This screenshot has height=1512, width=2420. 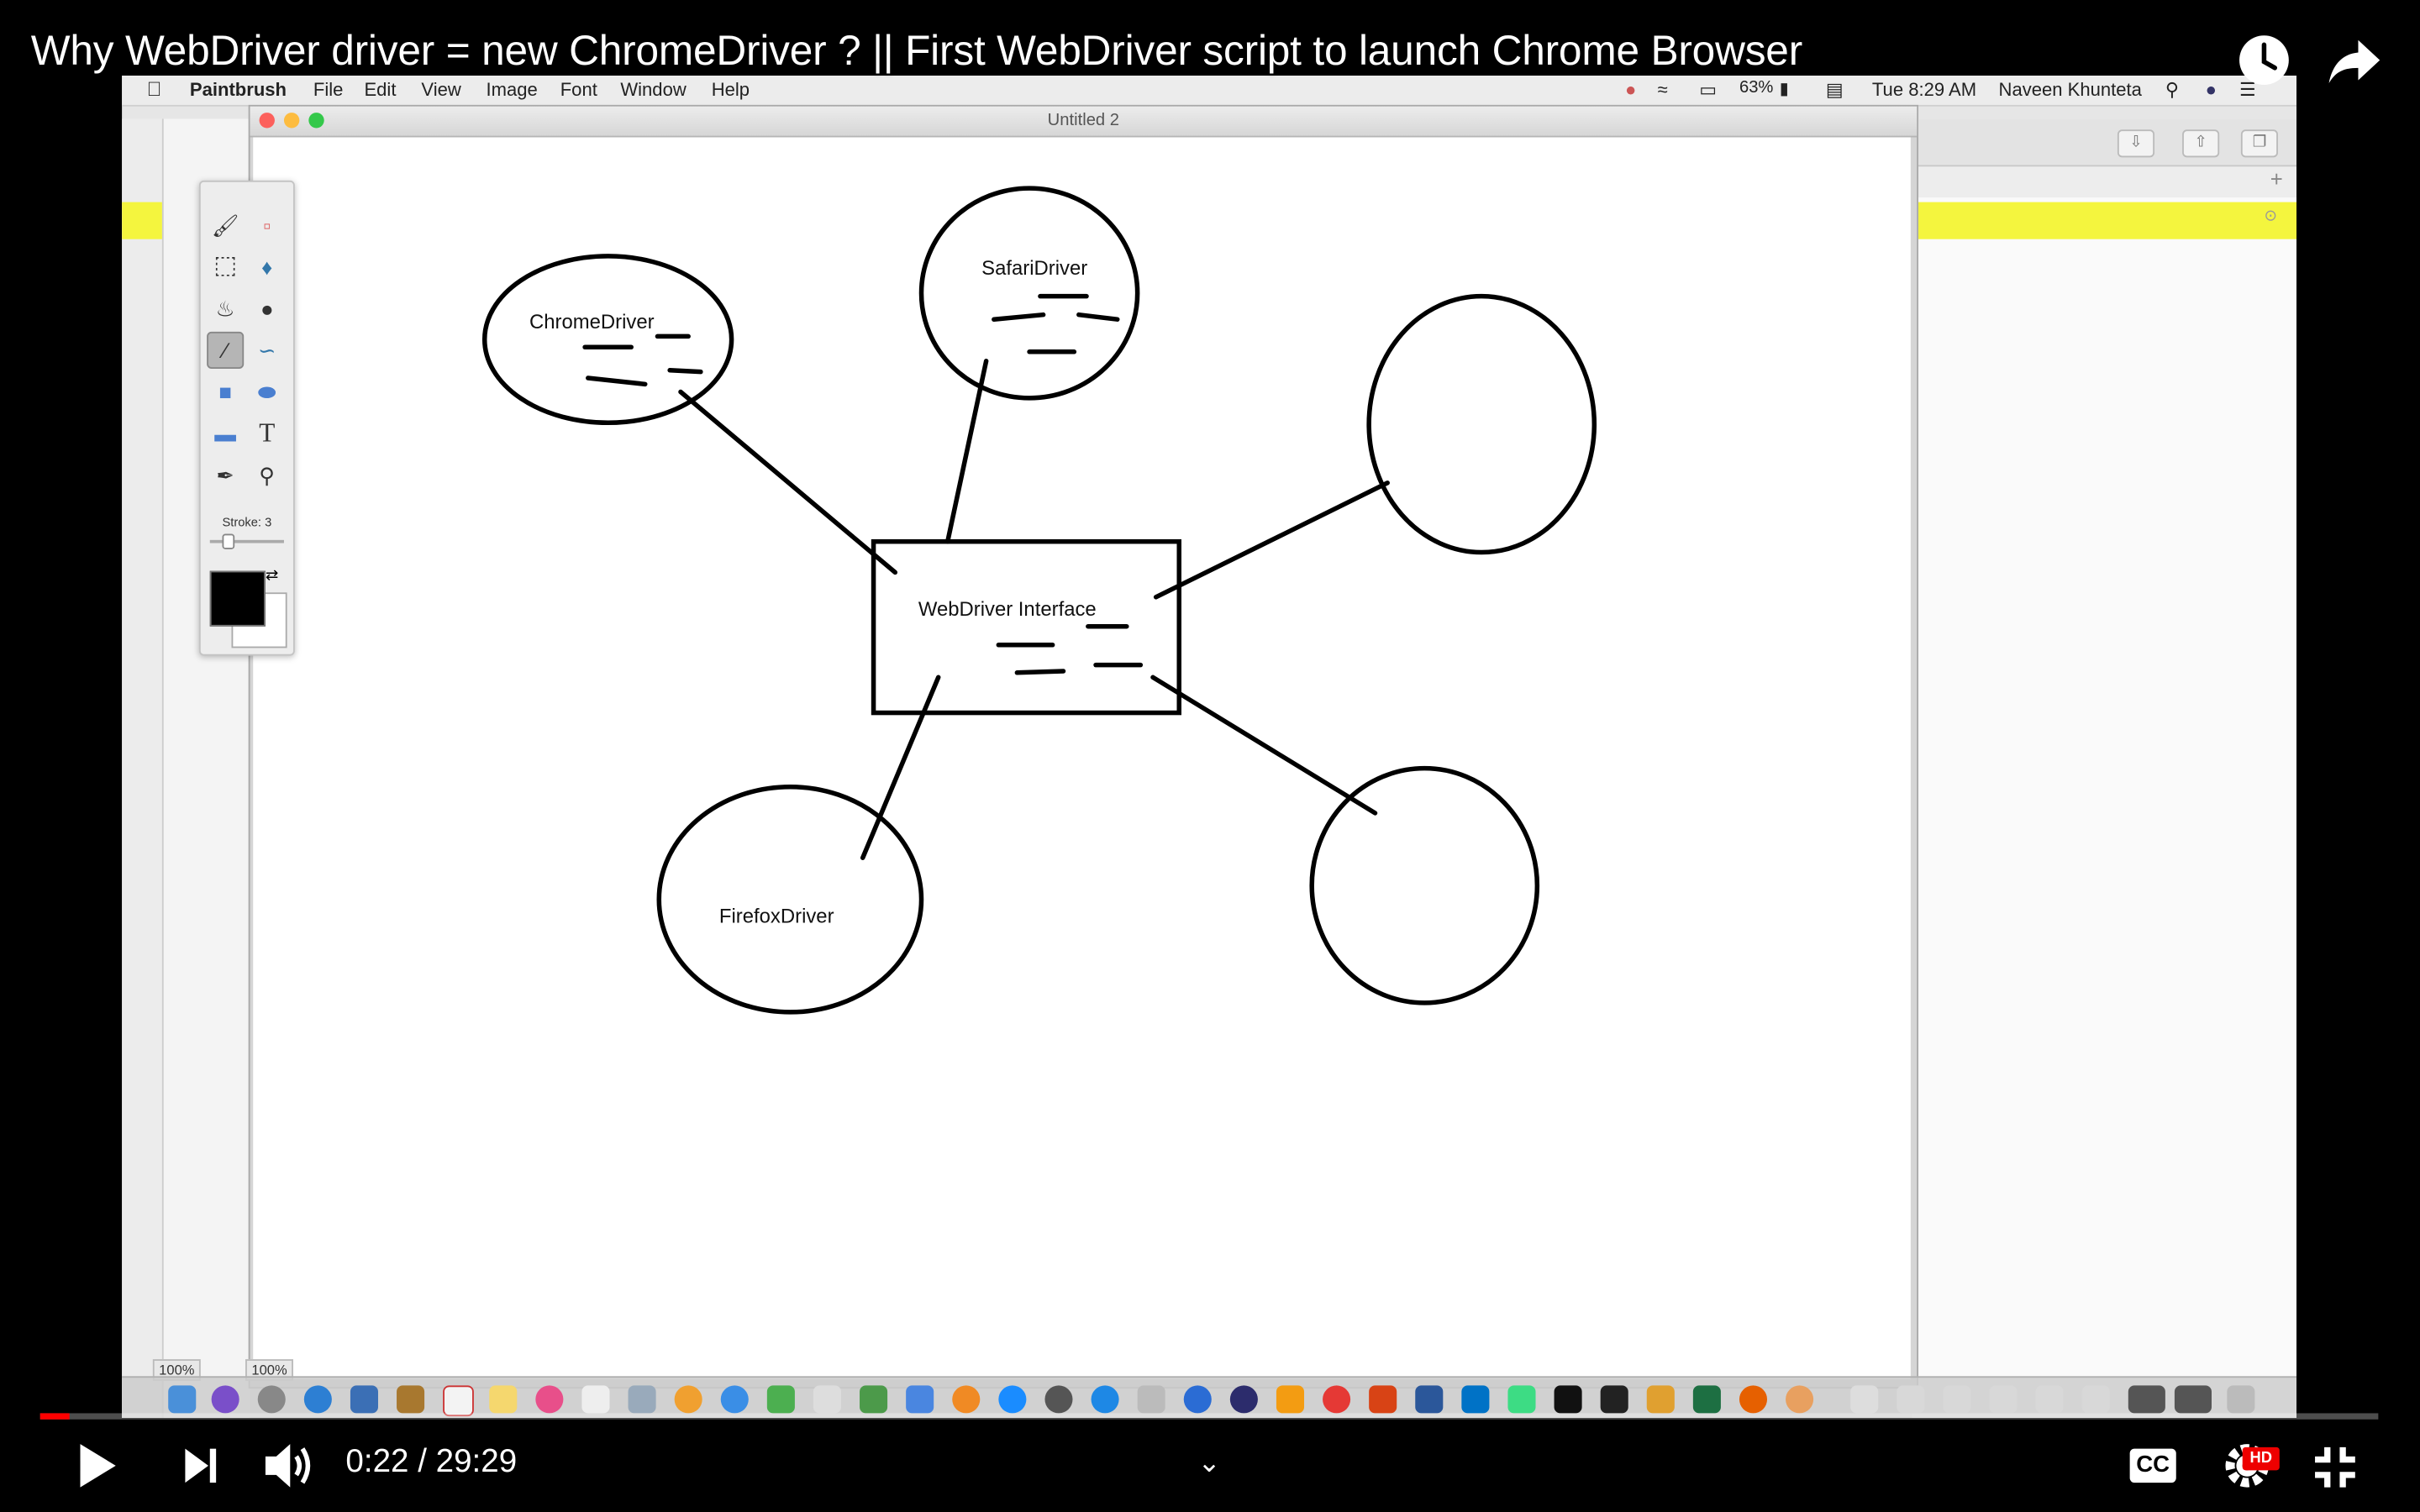 I want to click on photos-icon, so click(x=364, y=1399).